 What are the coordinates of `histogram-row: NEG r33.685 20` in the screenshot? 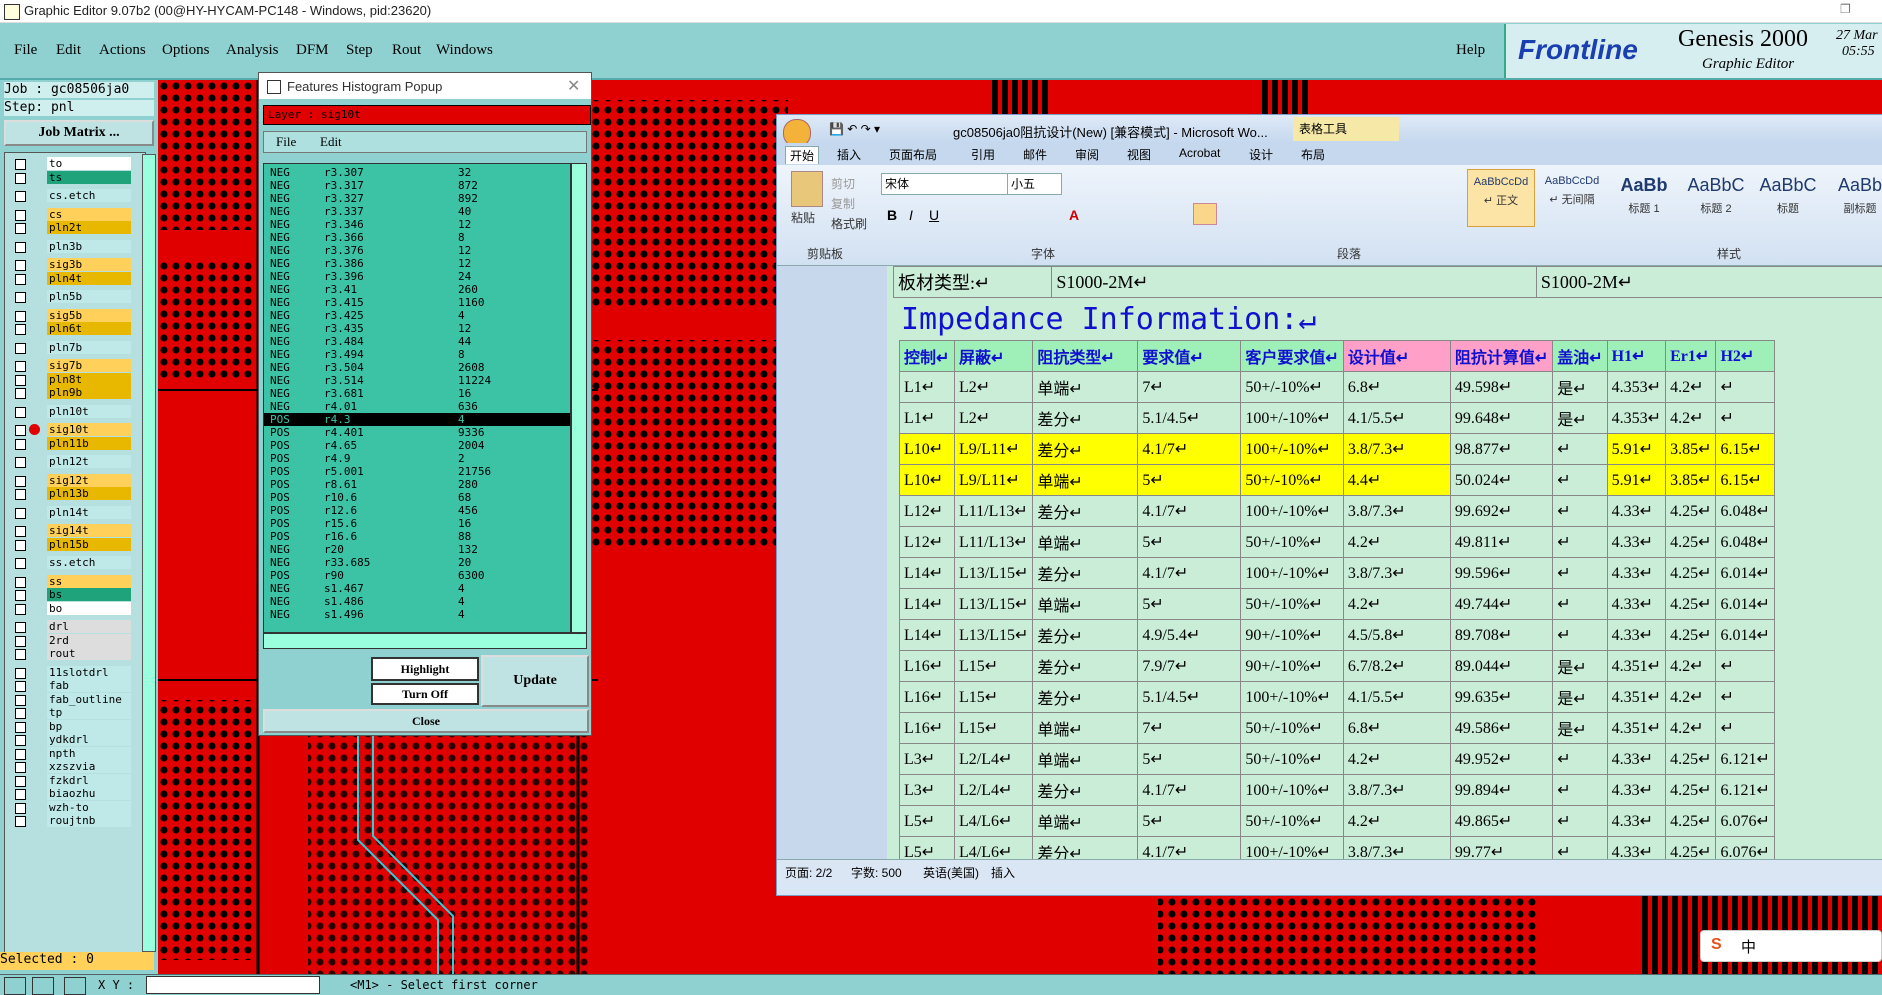 It's located at (417, 562).